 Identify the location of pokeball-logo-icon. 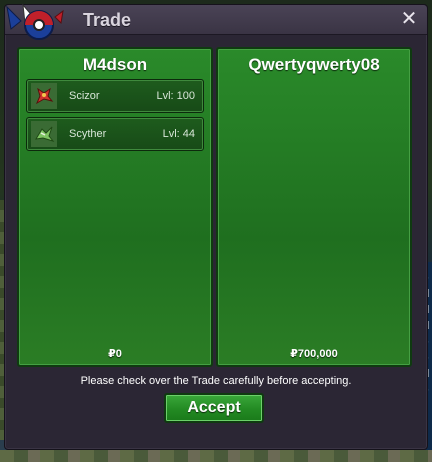
(35, 21).